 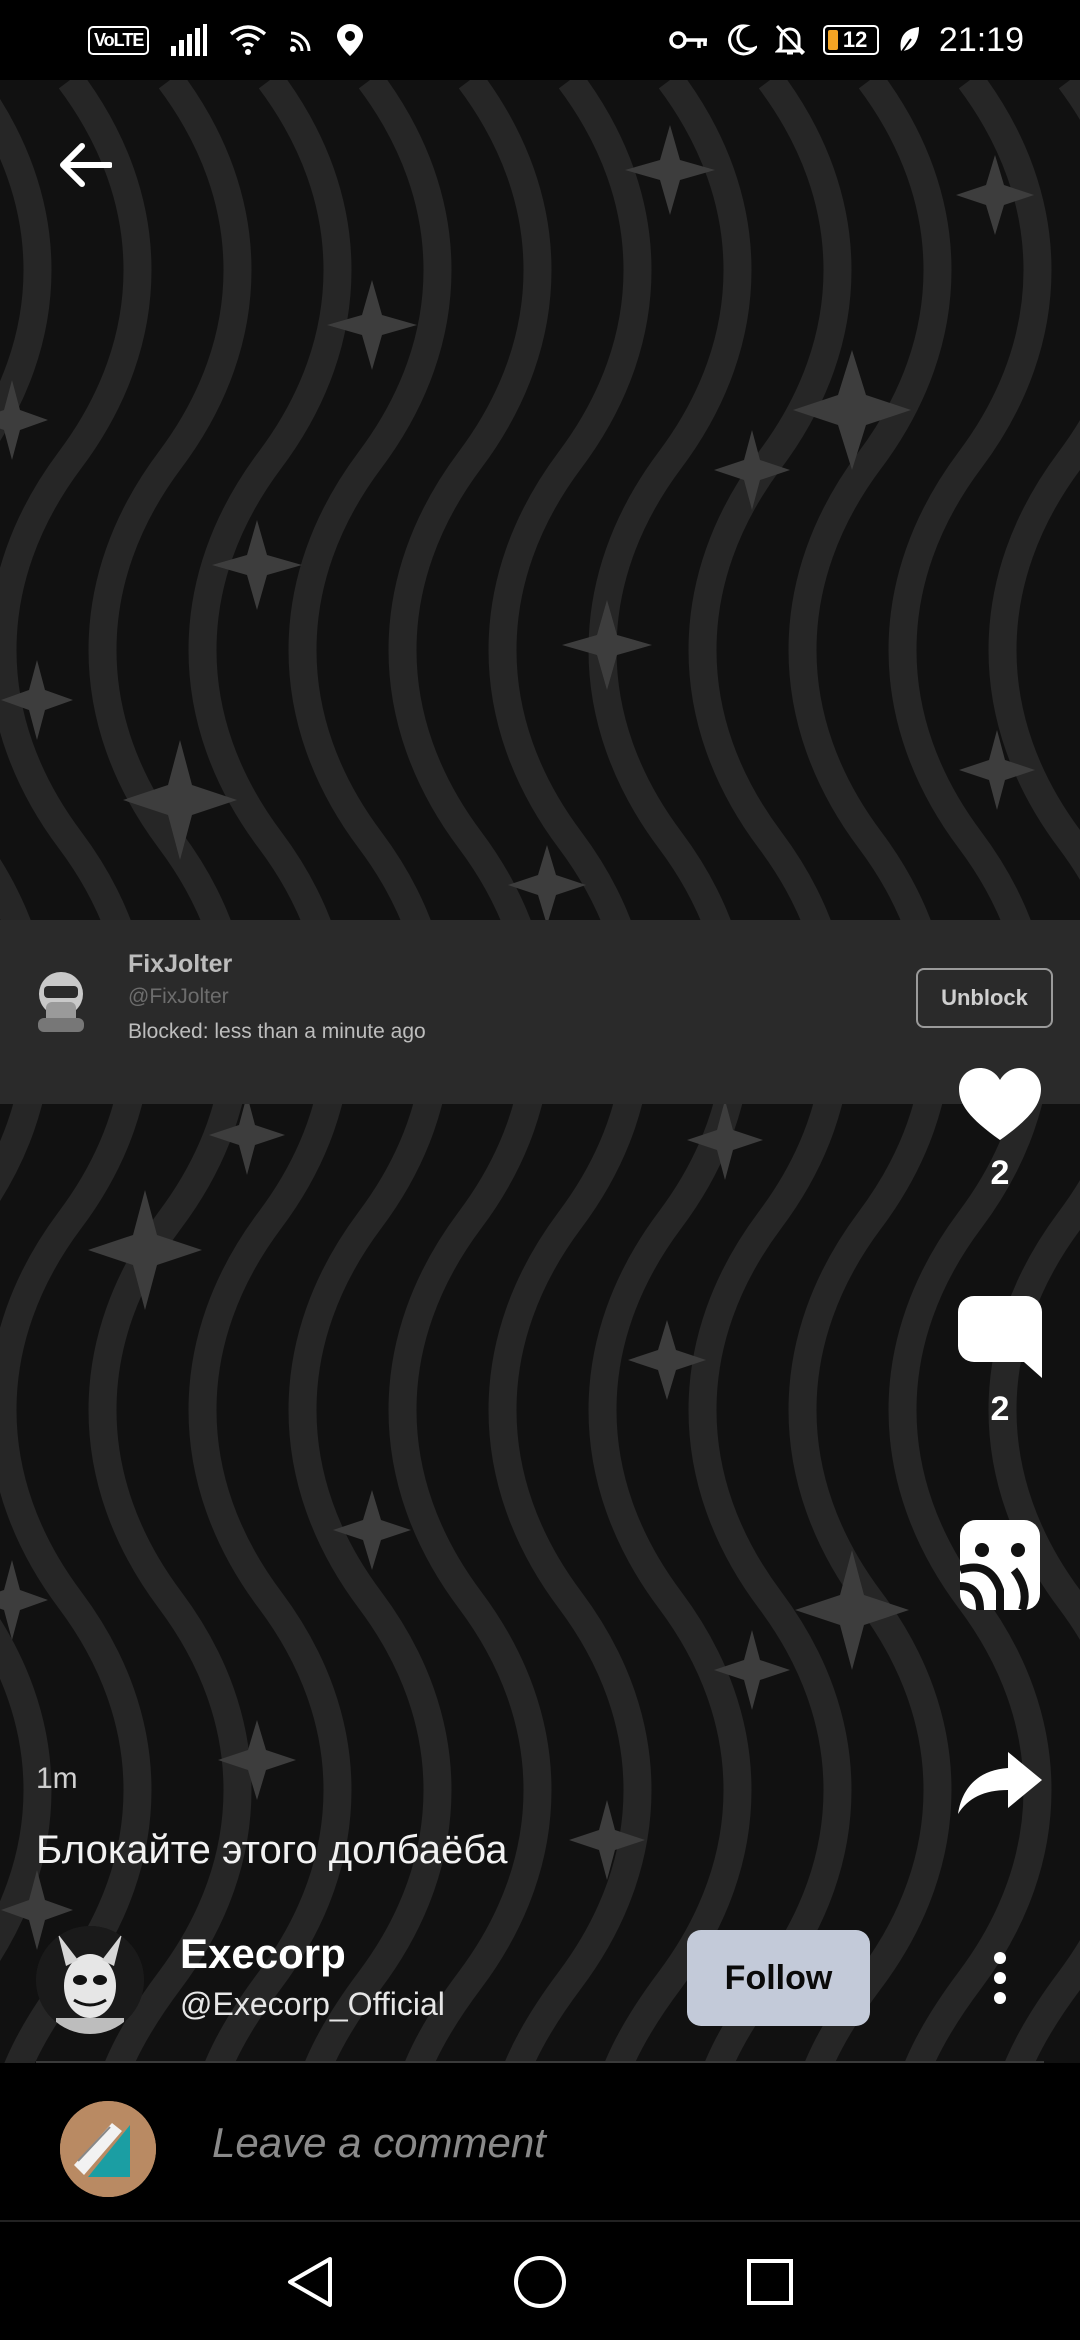 What do you see at coordinates (263, 1954) in the screenshot?
I see `author-name: Execorp` at bounding box center [263, 1954].